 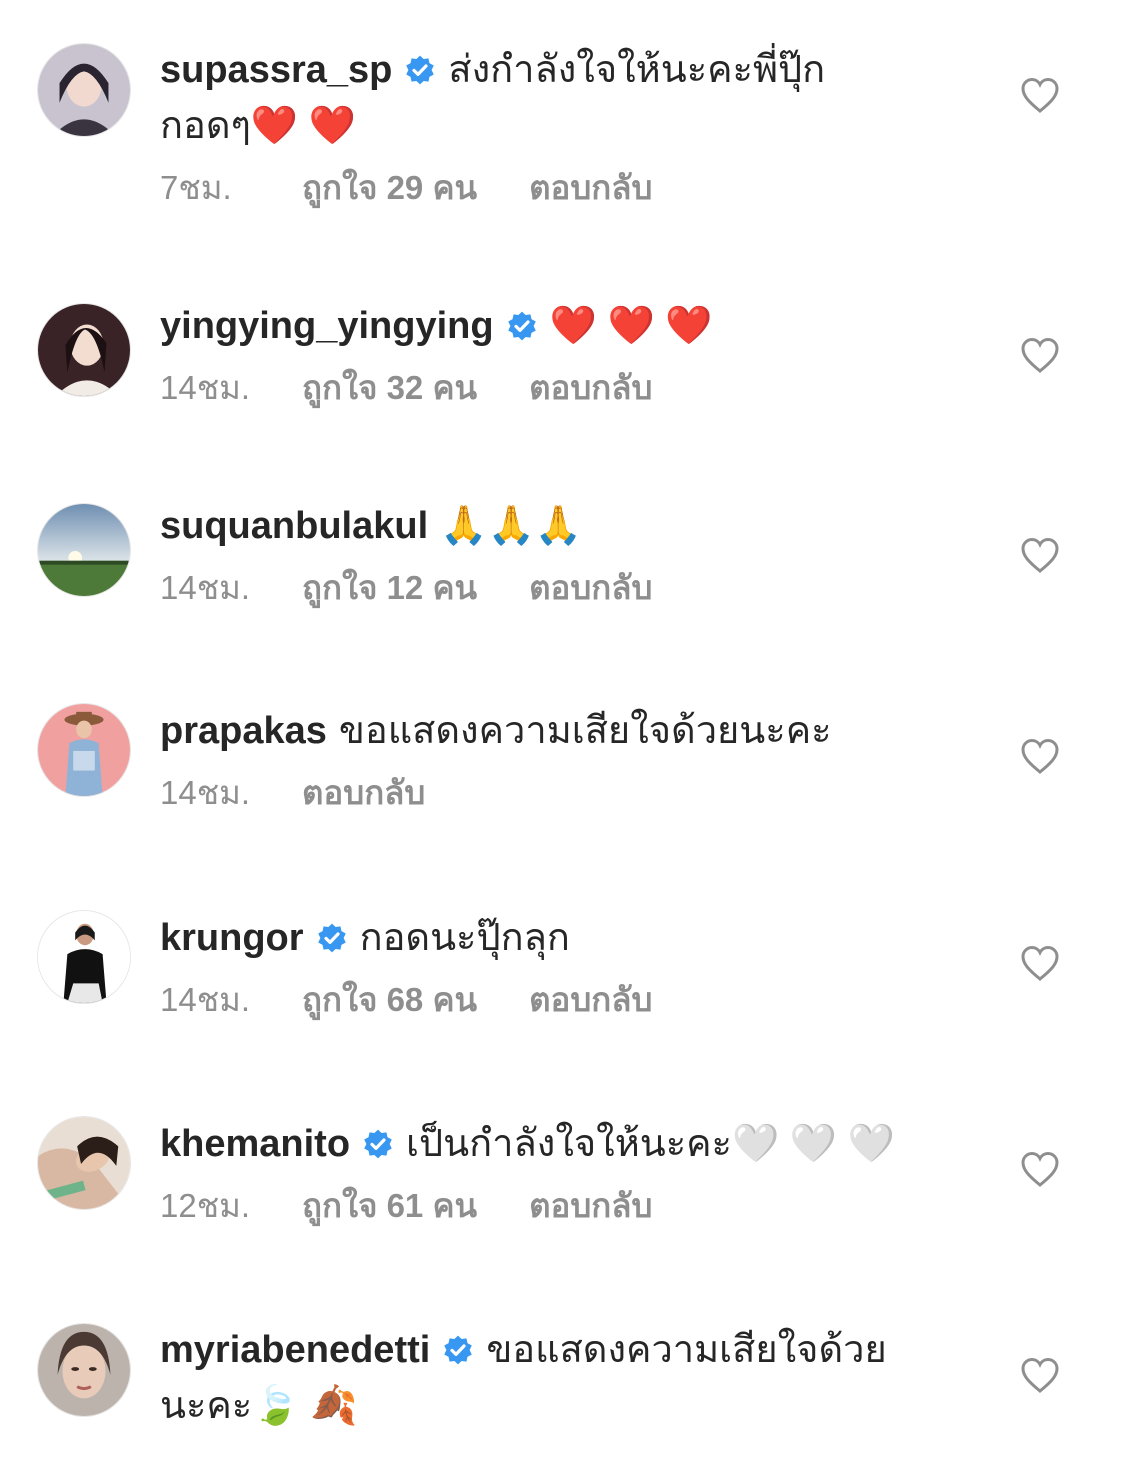 What do you see at coordinates (196, 187) in the screenshot?
I see `comment-time: 7ชม.` at bounding box center [196, 187].